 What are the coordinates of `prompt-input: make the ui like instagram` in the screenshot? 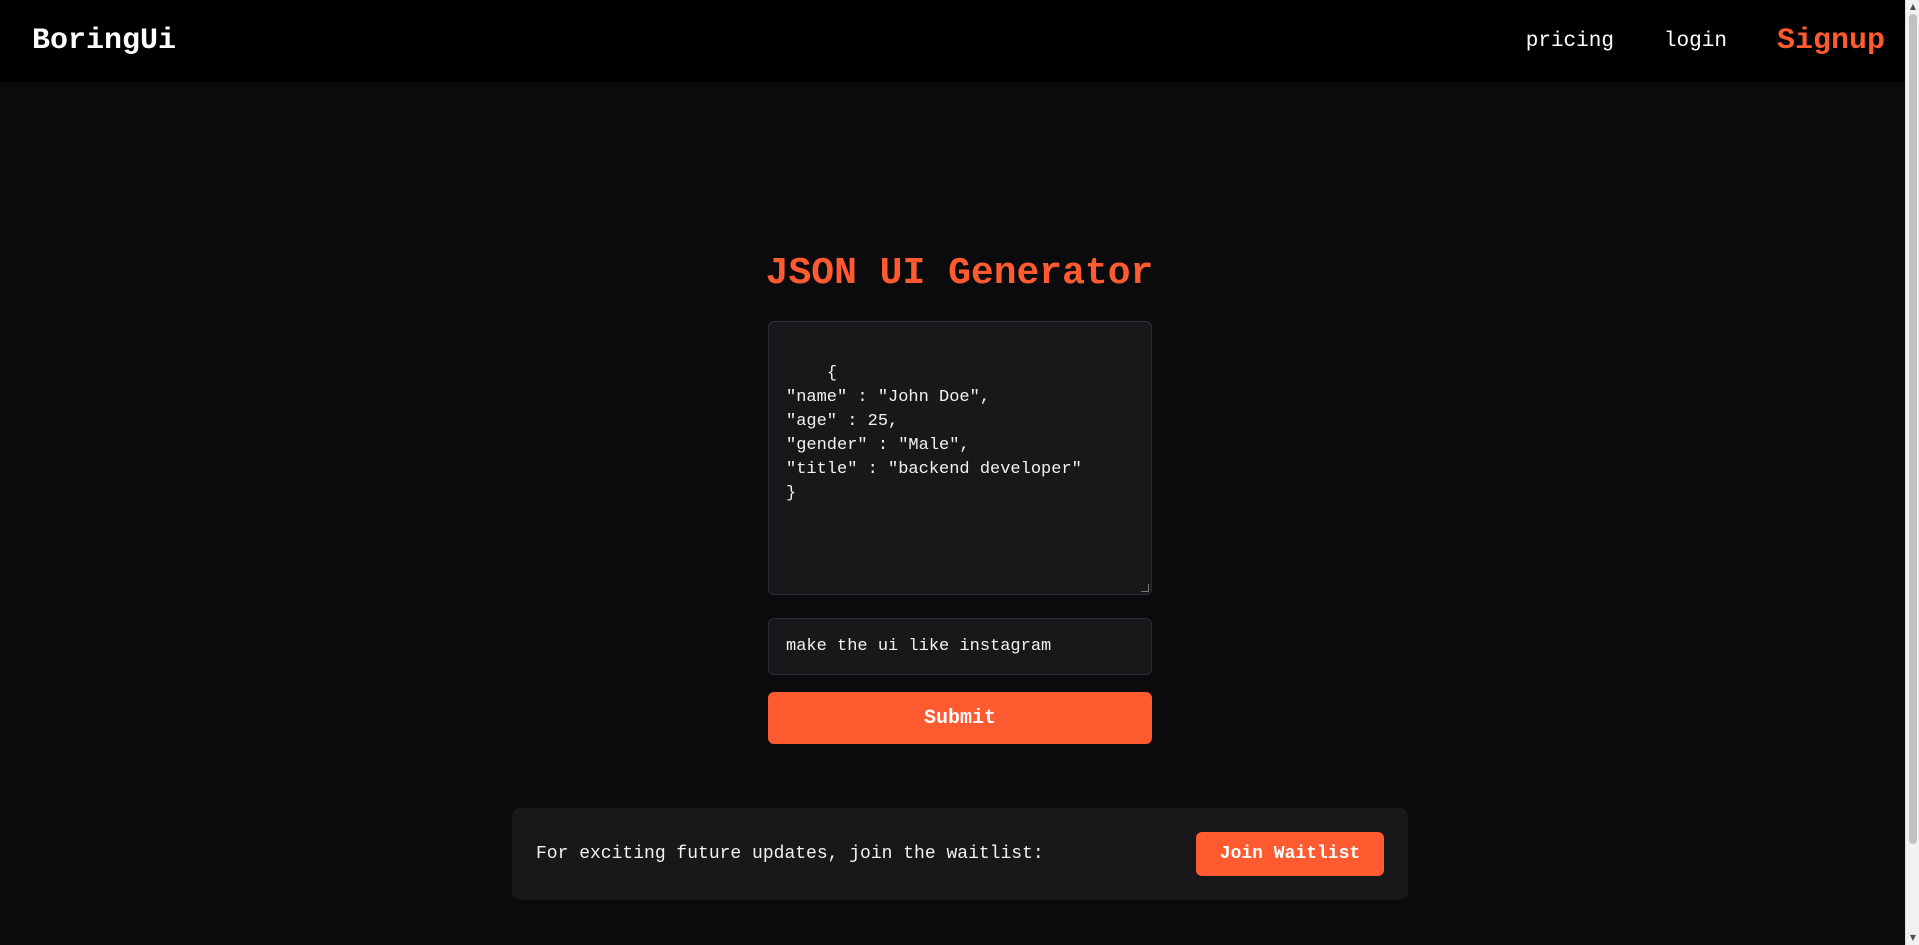 It's located at (960, 646).